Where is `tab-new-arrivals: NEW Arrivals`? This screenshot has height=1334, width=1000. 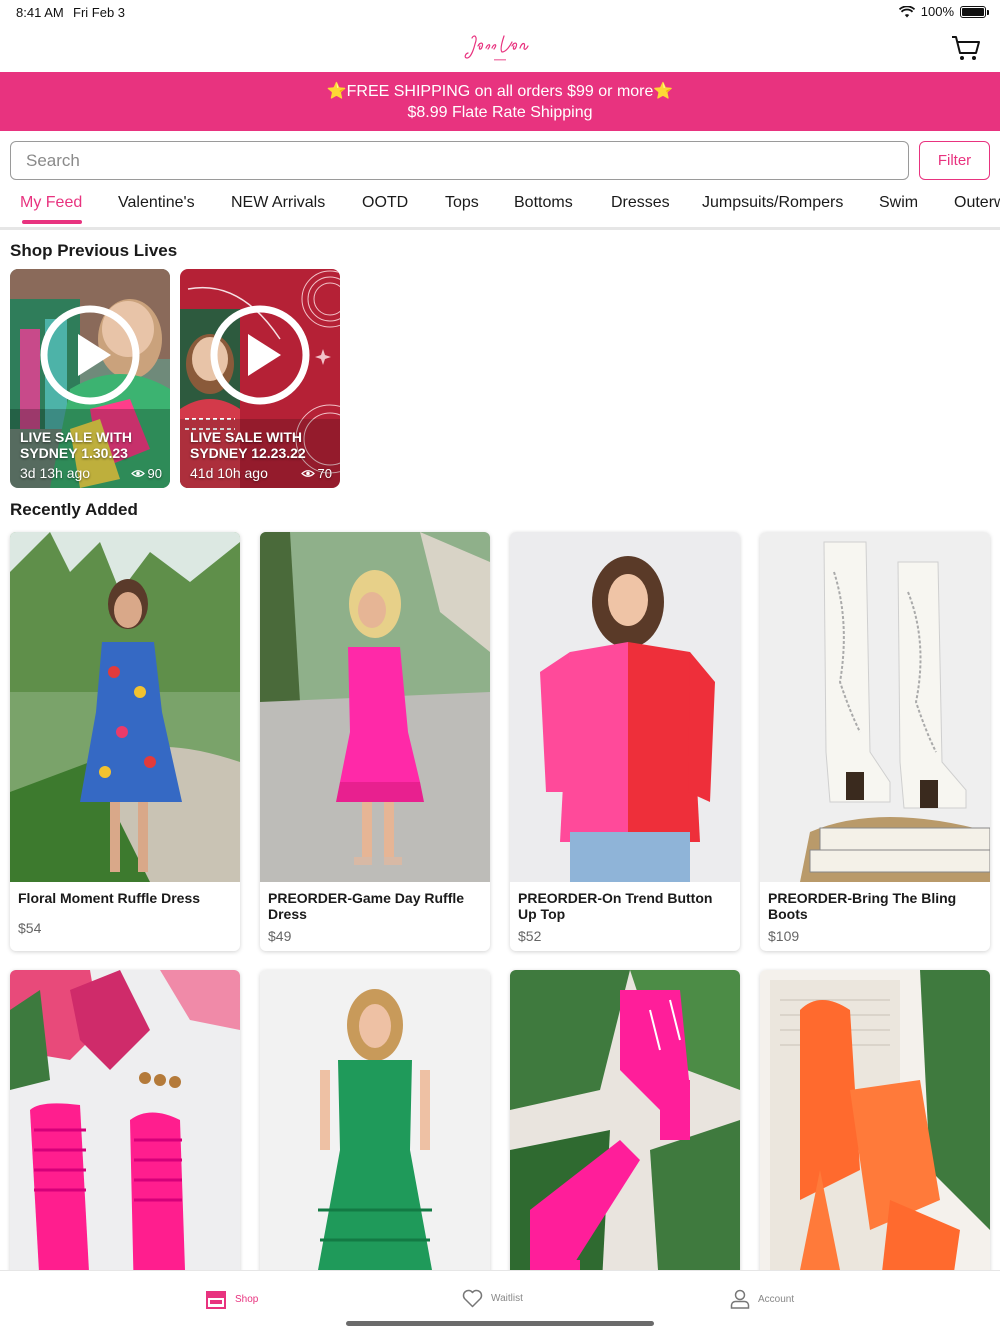
tab-new-arrivals: NEW Arrivals is located at coordinates (278, 203).